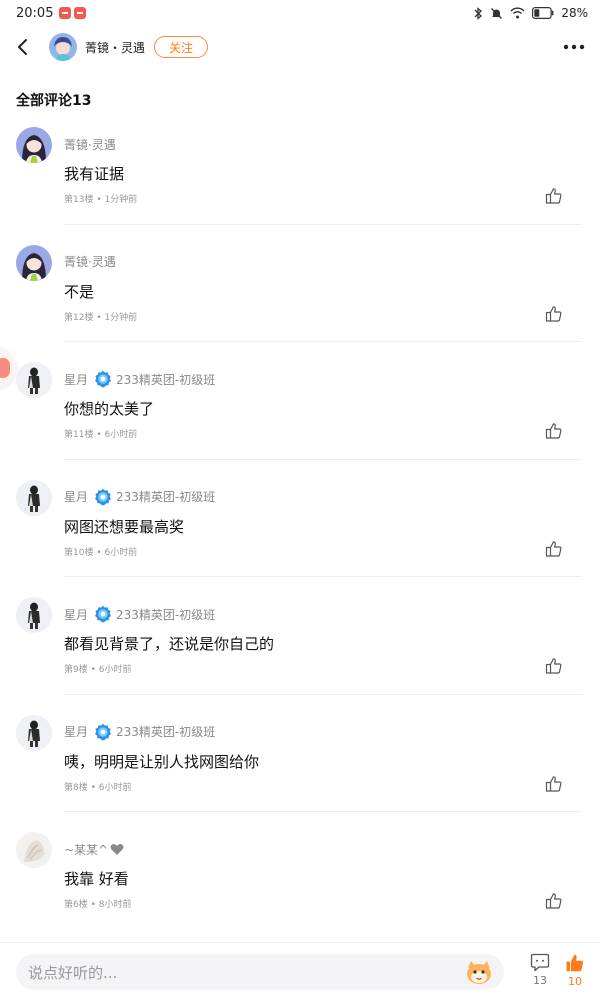  What do you see at coordinates (79, 291) in the screenshot?
I see `comment-text: 不是` at bounding box center [79, 291].